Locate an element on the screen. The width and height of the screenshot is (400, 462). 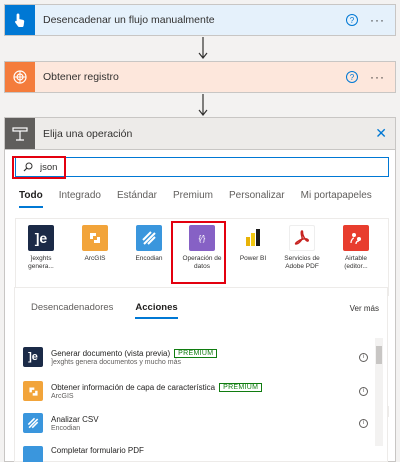
step-get-record: Obtener registro ? ··· is located at coordinates (200, 77).